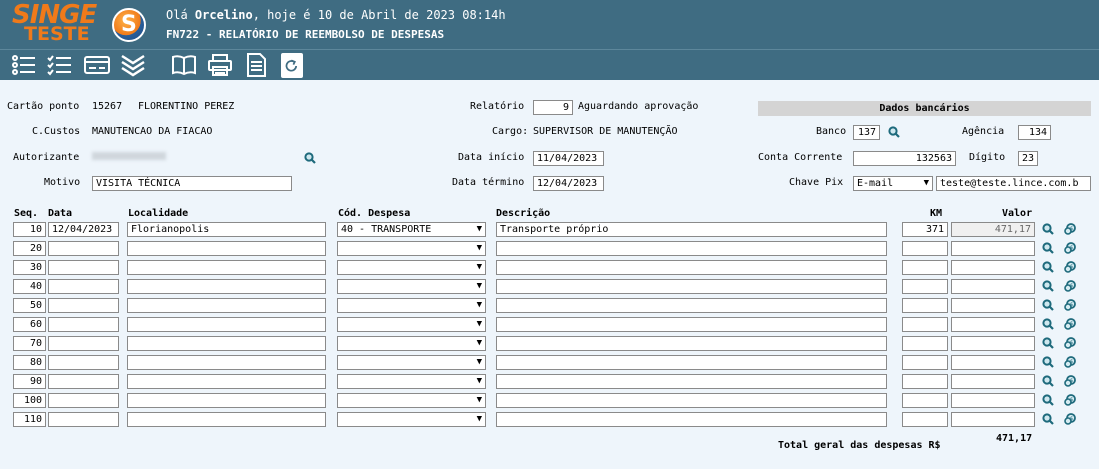 This screenshot has width=1099, height=469. Describe the element at coordinates (29, 400) in the screenshot. I see `seq-input: 100` at that location.